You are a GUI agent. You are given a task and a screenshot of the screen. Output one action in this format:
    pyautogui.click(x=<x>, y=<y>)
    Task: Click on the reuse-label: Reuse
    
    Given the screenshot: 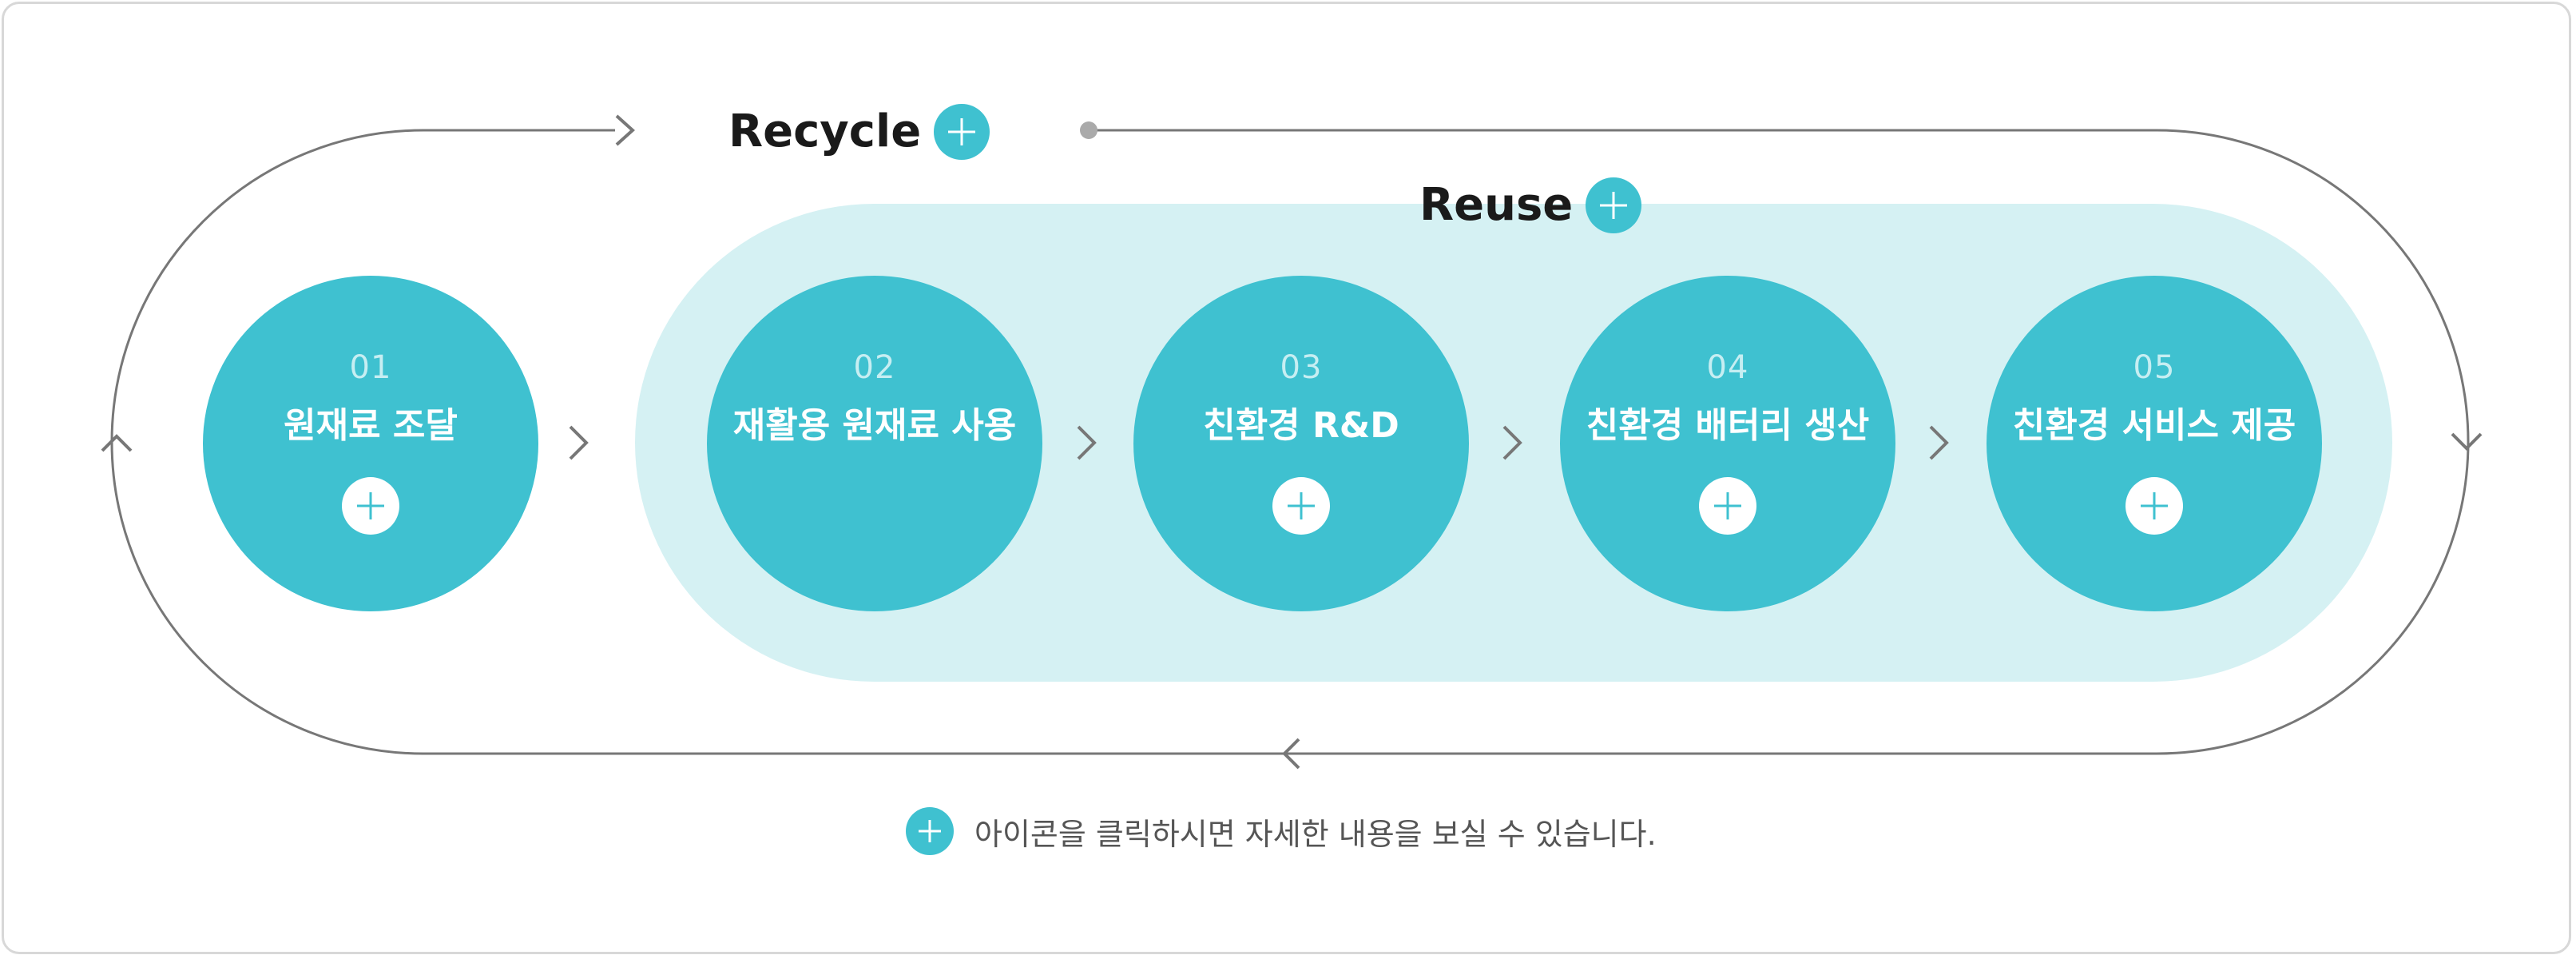 What is the action you would take?
    pyautogui.click(x=1531, y=205)
    